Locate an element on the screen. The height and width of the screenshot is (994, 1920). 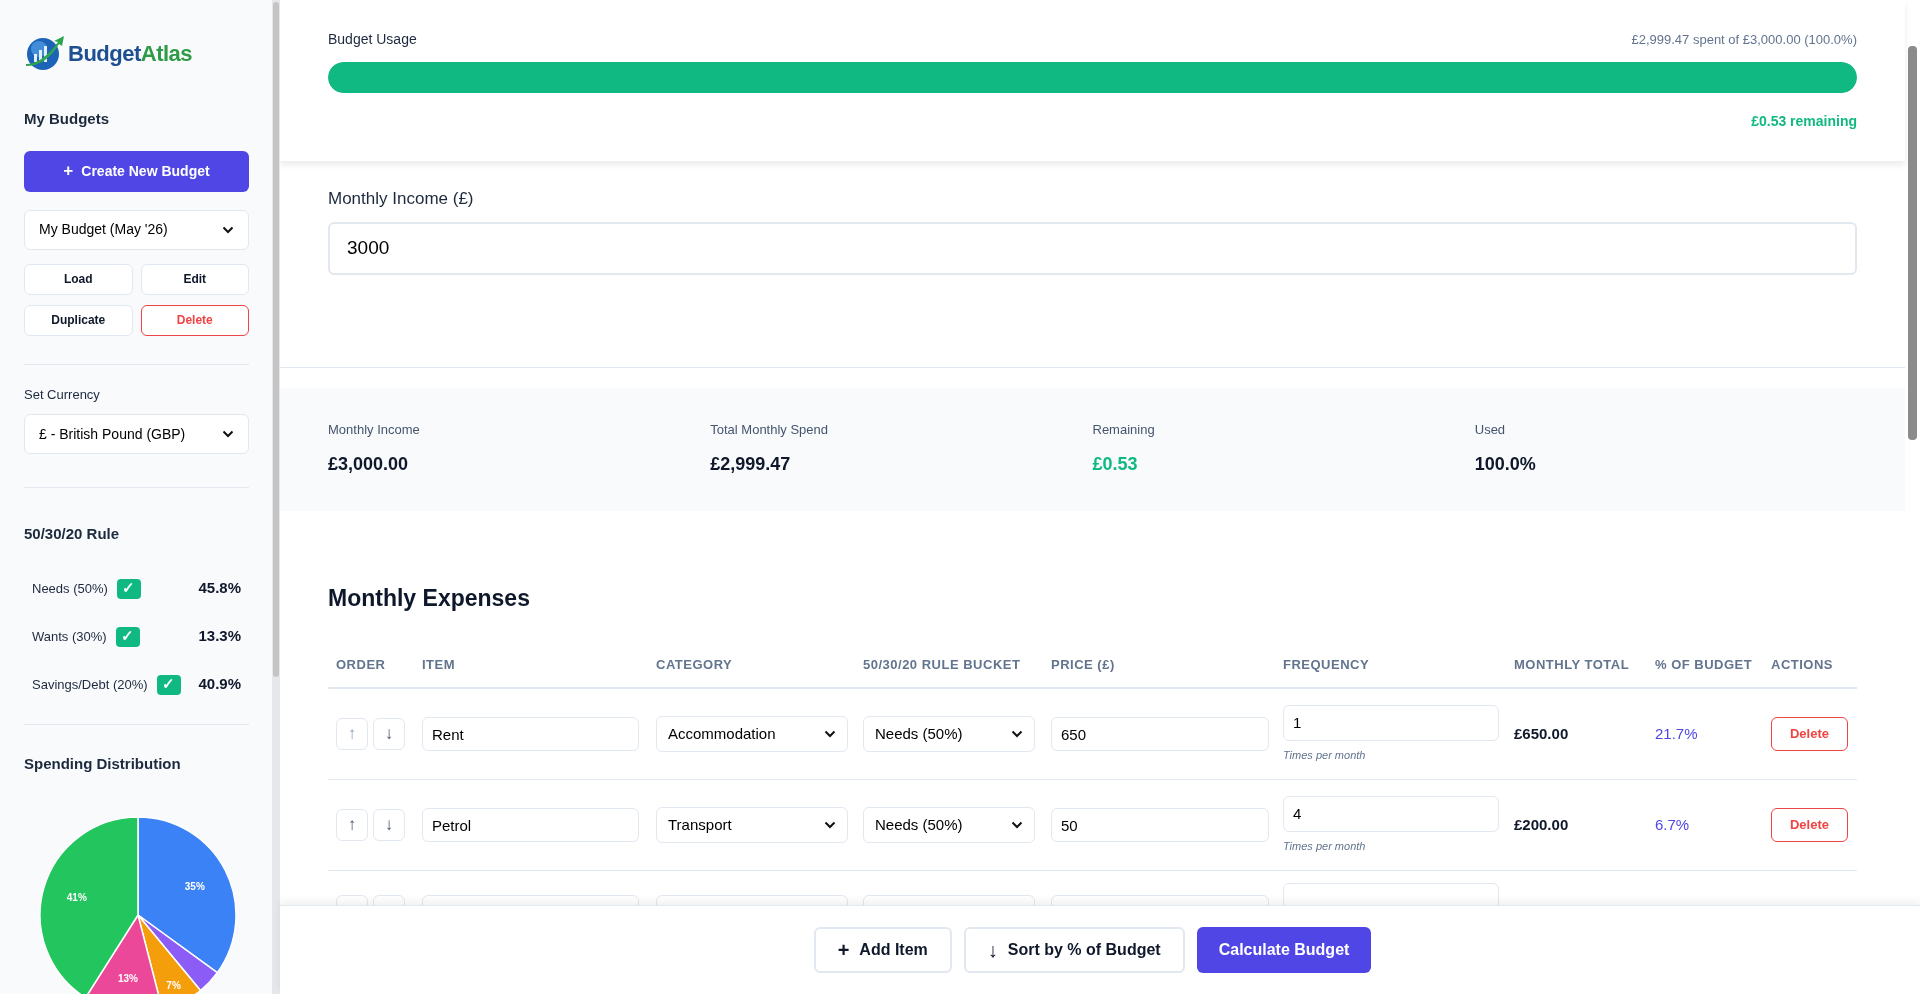
rule-percentage: 40.9% is located at coordinates (219, 684).